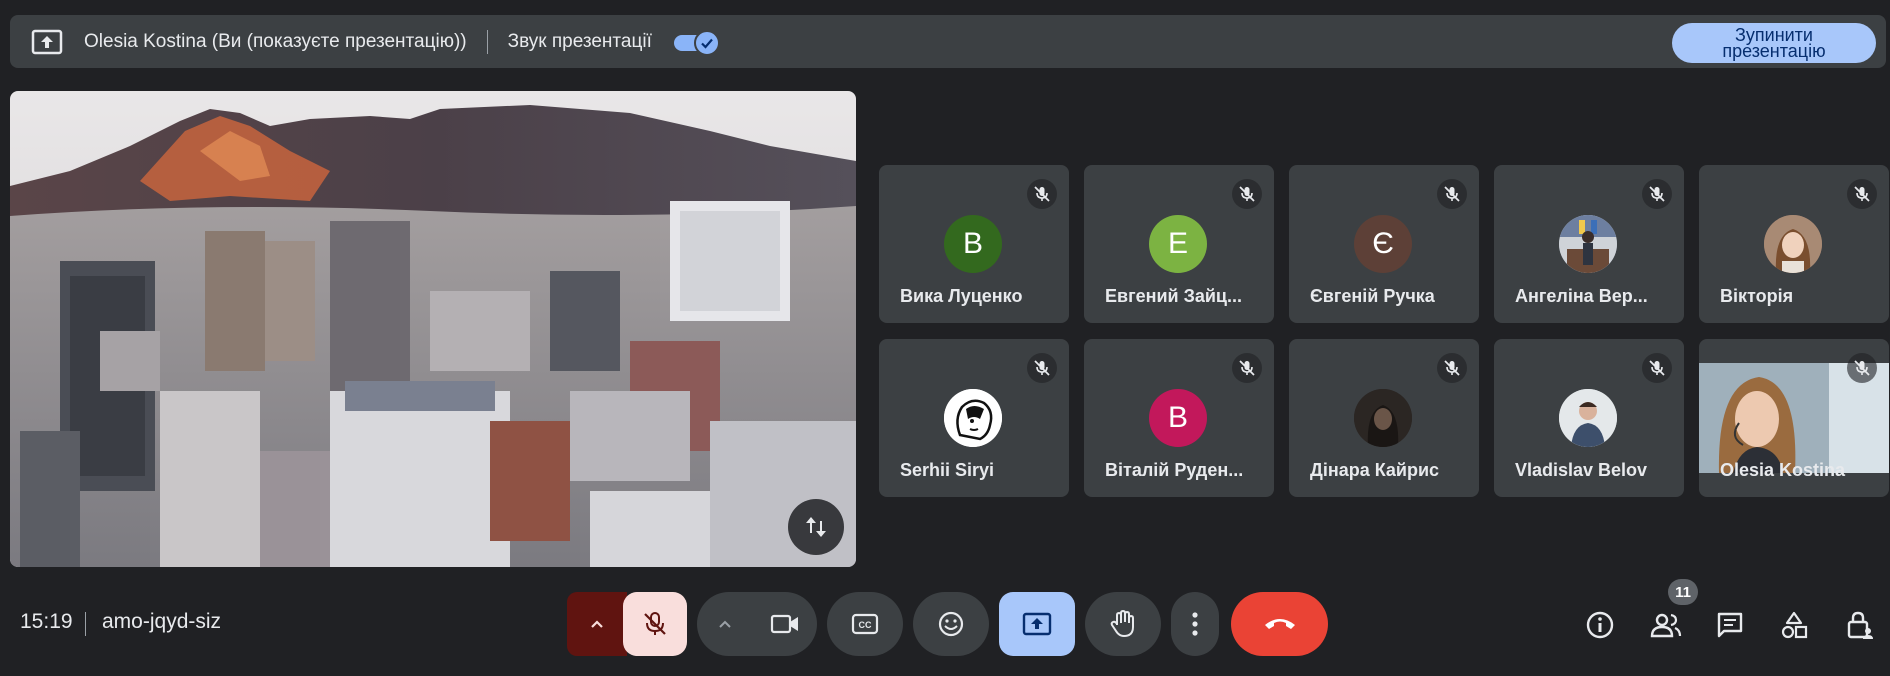 The image size is (1890, 676). What do you see at coordinates (162, 621) in the screenshot?
I see `meeting-code: amo-jqyd-siz` at bounding box center [162, 621].